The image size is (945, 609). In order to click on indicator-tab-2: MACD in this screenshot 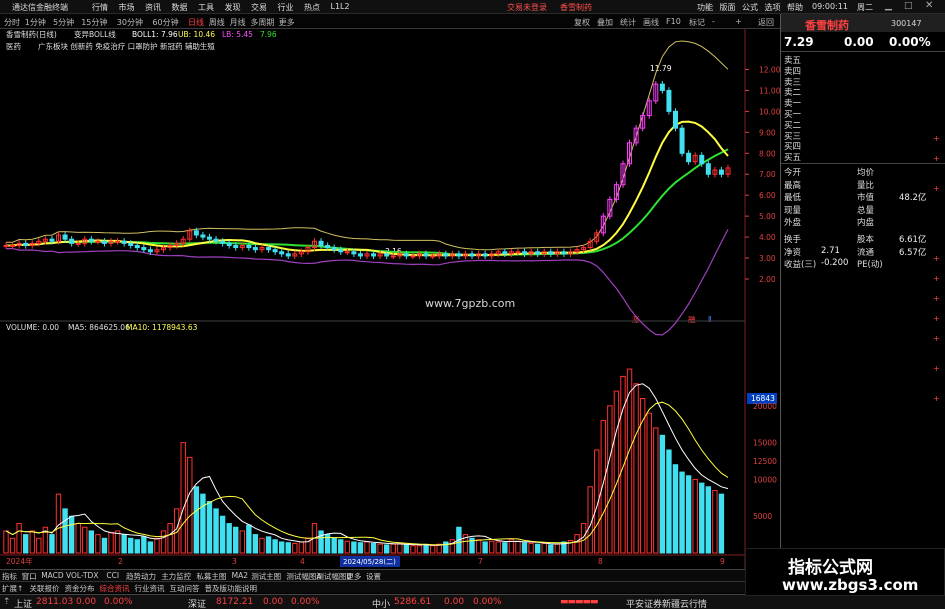, I will do `click(52, 575)`.